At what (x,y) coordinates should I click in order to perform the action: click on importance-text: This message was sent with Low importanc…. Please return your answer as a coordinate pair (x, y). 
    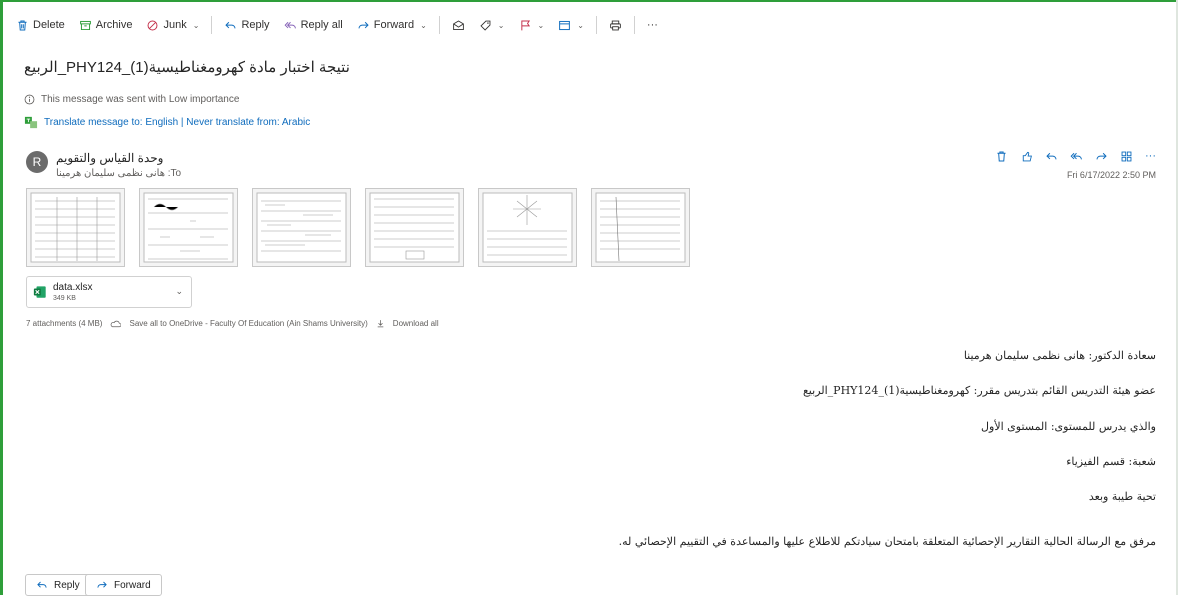
    Looking at the image, I should click on (140, 99).